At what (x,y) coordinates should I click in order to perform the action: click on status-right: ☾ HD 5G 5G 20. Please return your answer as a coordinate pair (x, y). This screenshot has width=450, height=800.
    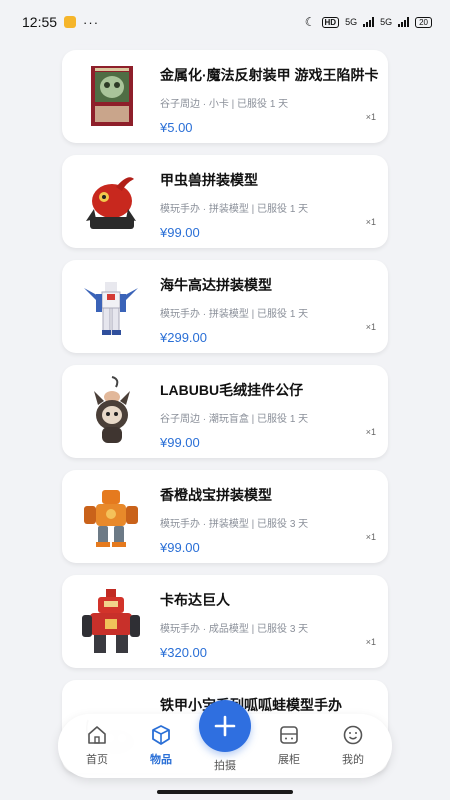
    Looking at the image, I should click on (368, 22).